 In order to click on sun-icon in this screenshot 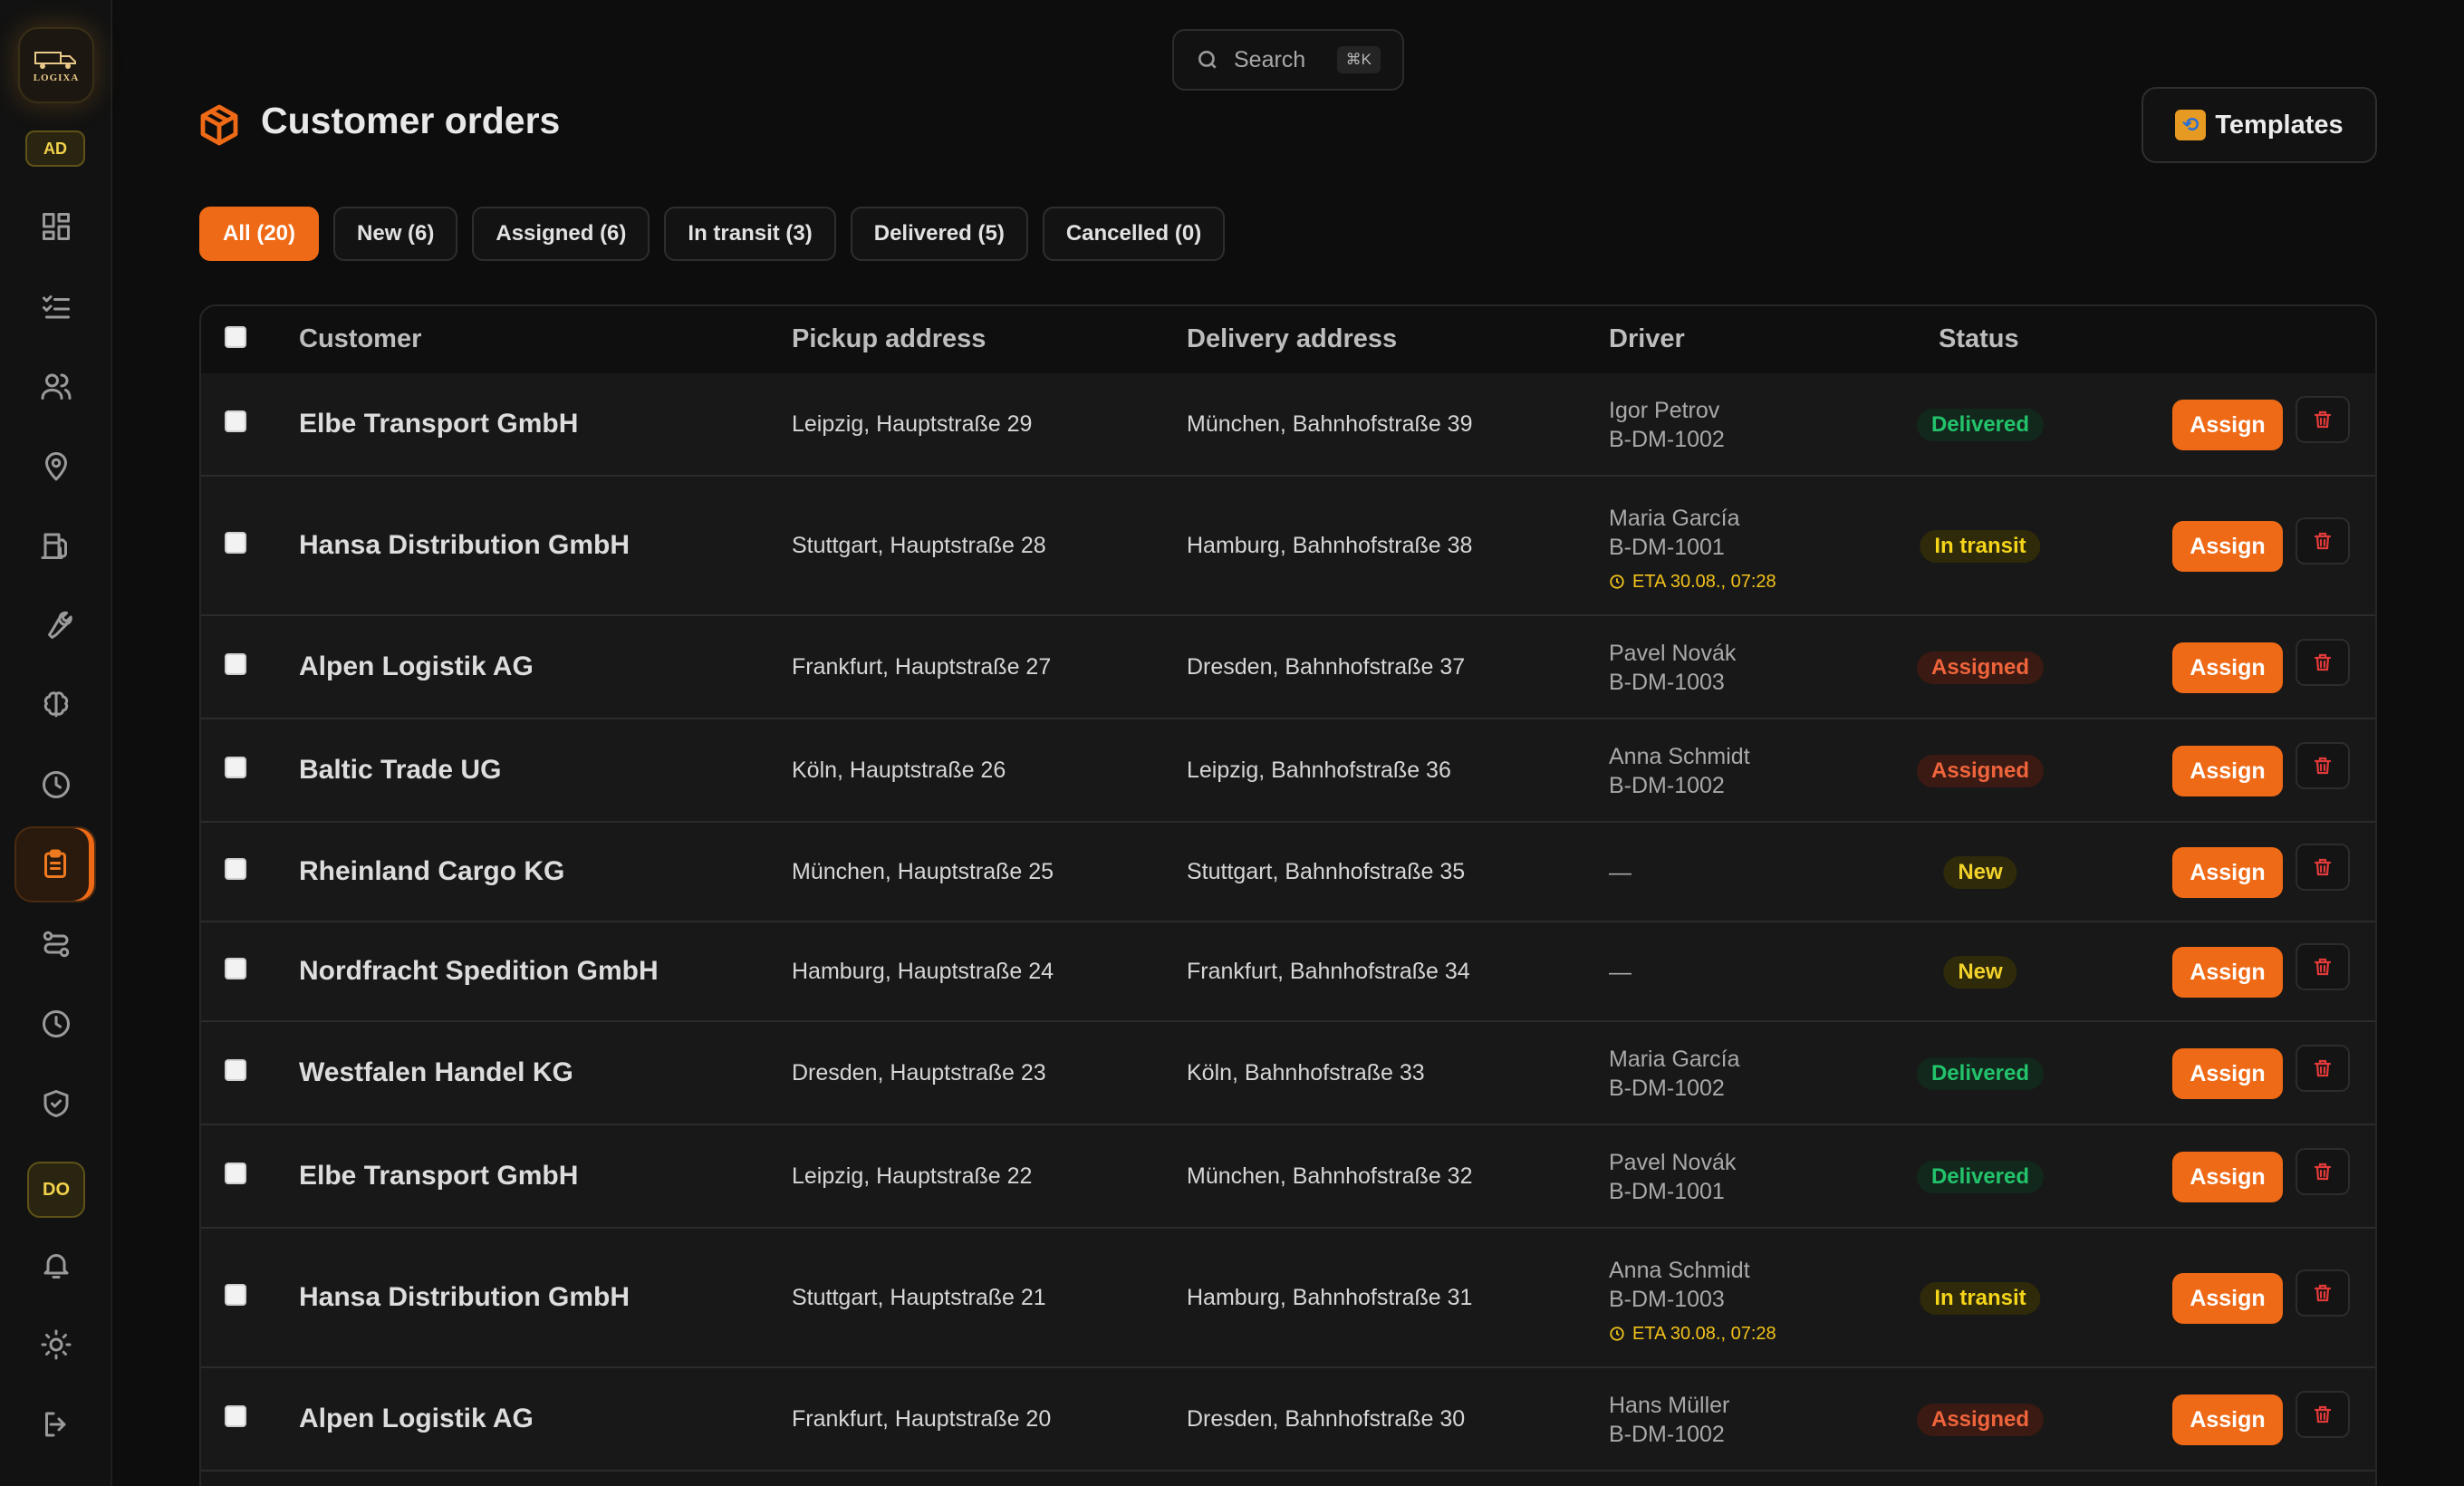, I will do `click(56, 1345)`.